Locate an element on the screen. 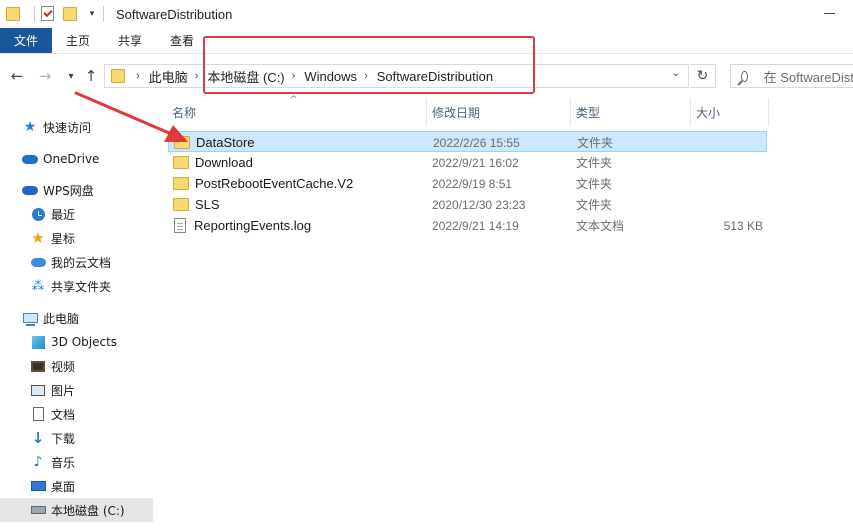  breadcrumb-windows: Windows is located at coordinates (330, 76).